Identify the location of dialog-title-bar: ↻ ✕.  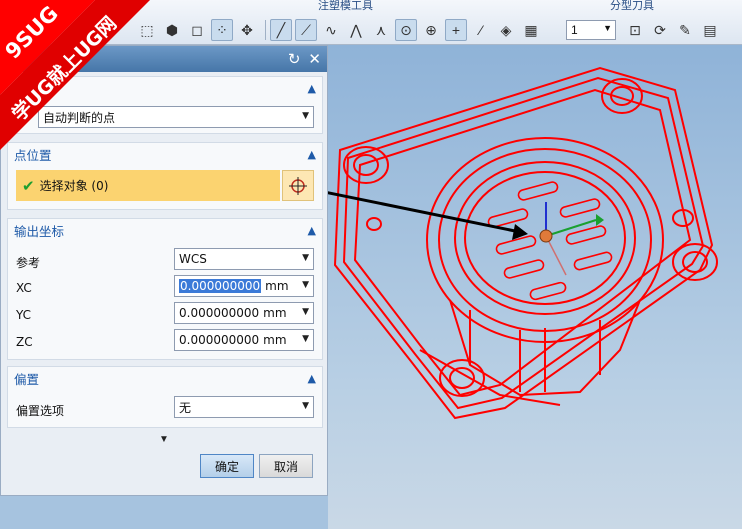
(164, 59).